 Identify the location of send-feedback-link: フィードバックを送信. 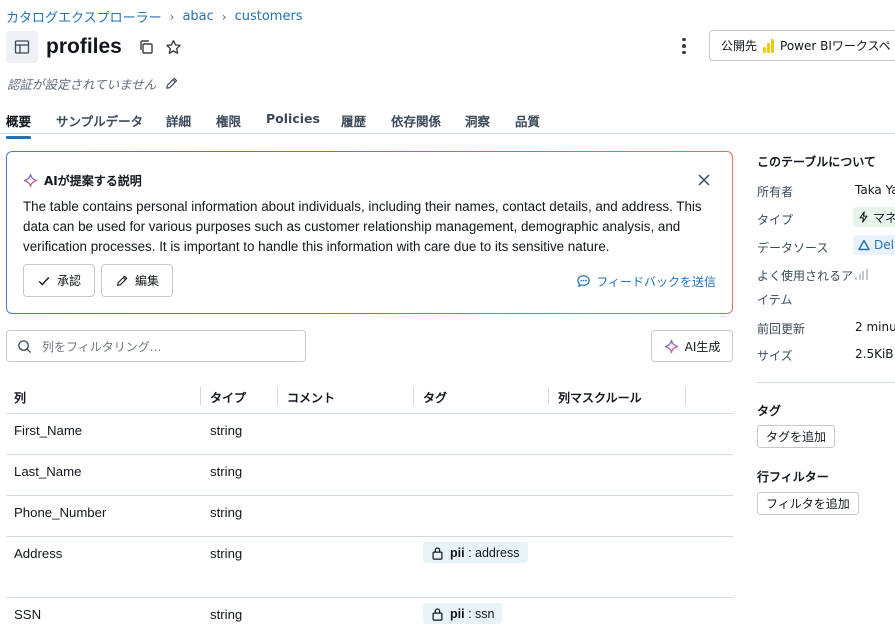
(646, 281).